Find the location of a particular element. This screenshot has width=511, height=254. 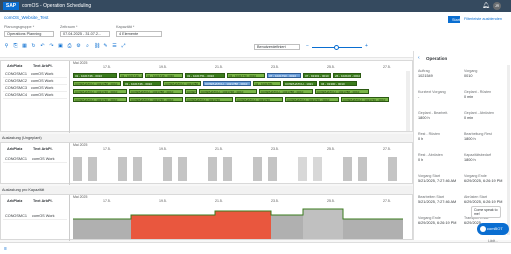

gantt-bar: 37 - 1021790 - 0010 is located at coordinates (284, 75).